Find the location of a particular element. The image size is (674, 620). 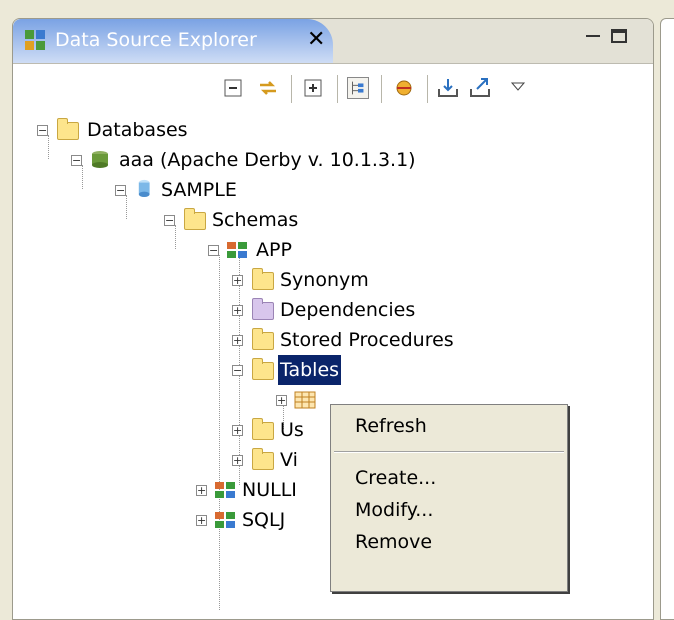

tree-label: Vi is located at coordinates (289, 460).